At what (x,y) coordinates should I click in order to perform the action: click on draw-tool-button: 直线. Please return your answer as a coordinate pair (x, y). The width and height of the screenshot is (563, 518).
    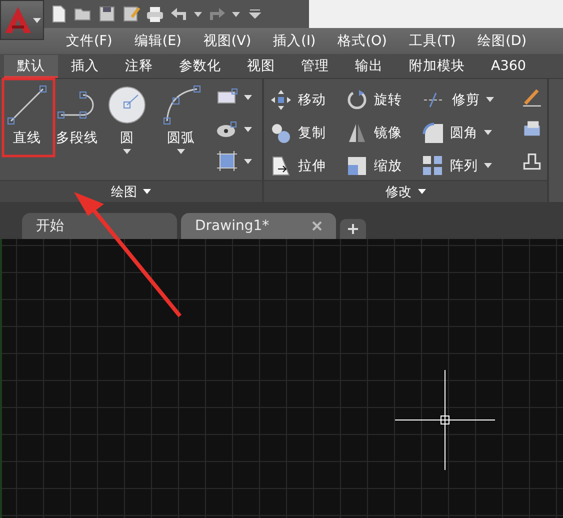
    Looking at the image, I should click on (27, 130).